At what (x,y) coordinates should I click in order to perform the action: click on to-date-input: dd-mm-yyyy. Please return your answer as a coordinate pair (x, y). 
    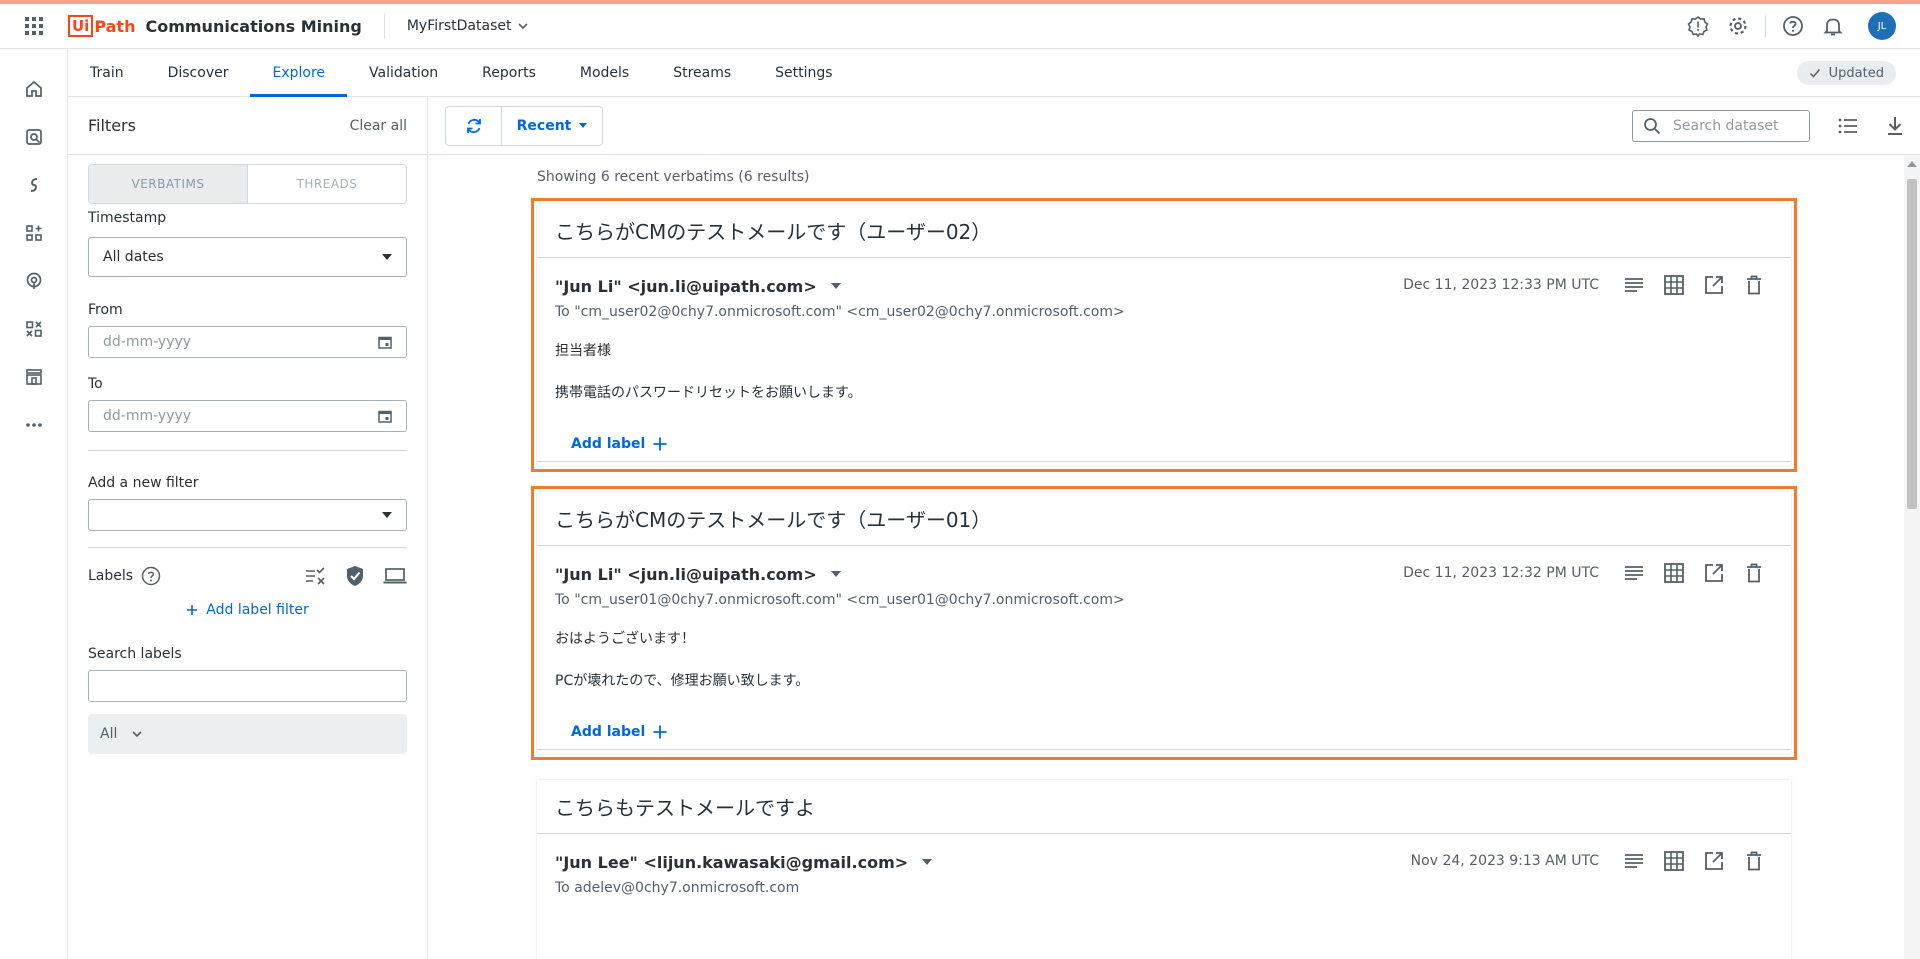
    Looking at the image, I should click on (247, 416).